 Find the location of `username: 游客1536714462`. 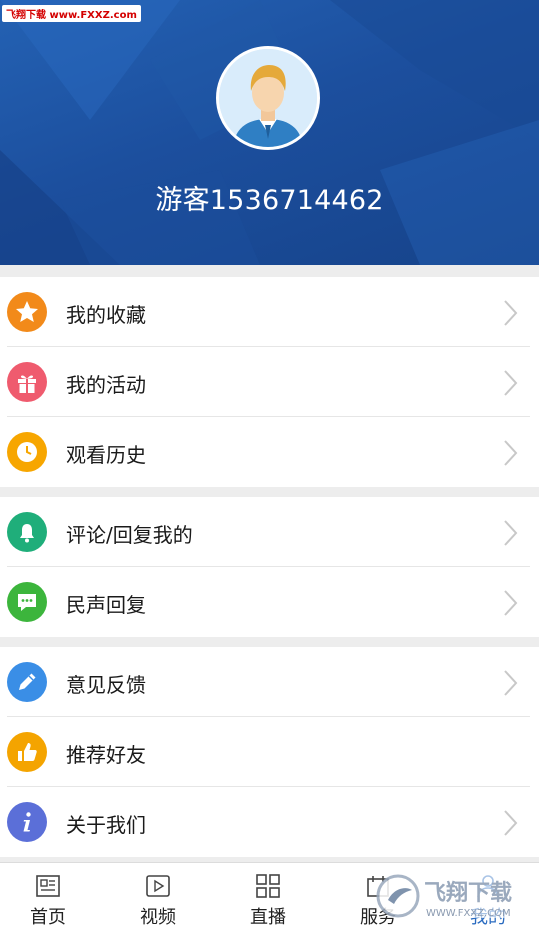

username: 游客1536714462 is located at coordinates (269, 200).